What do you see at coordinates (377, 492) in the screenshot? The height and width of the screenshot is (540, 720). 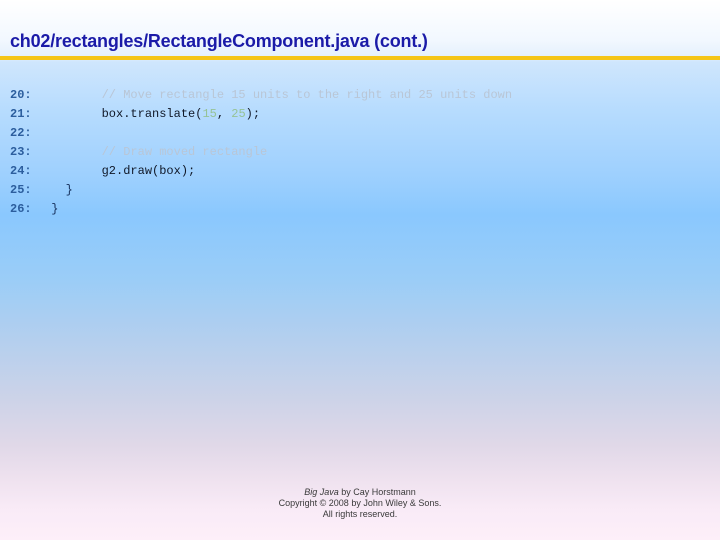 I see `footer-byline: by Cay Horstmann` at bounding box center [377, 492].